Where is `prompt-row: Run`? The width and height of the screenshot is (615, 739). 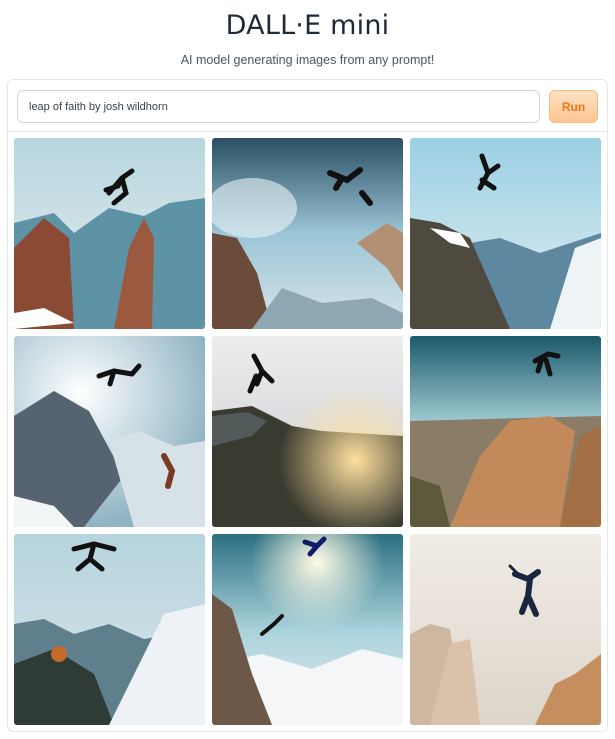
prompt-row: Run is located at coordinates (307, 106).